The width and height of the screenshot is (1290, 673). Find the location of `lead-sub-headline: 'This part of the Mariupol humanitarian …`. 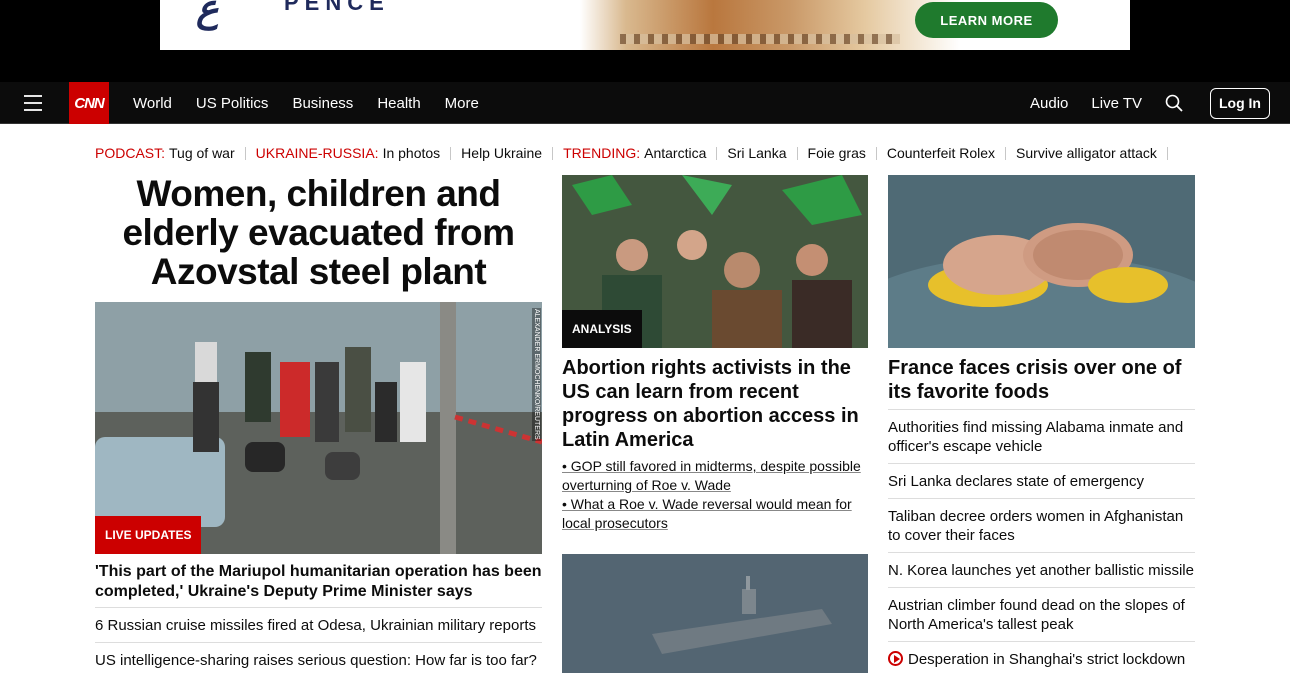

lead-sub-headline: 'This part of the Mariupol humanitarian … is located at coordinates (318, 582).